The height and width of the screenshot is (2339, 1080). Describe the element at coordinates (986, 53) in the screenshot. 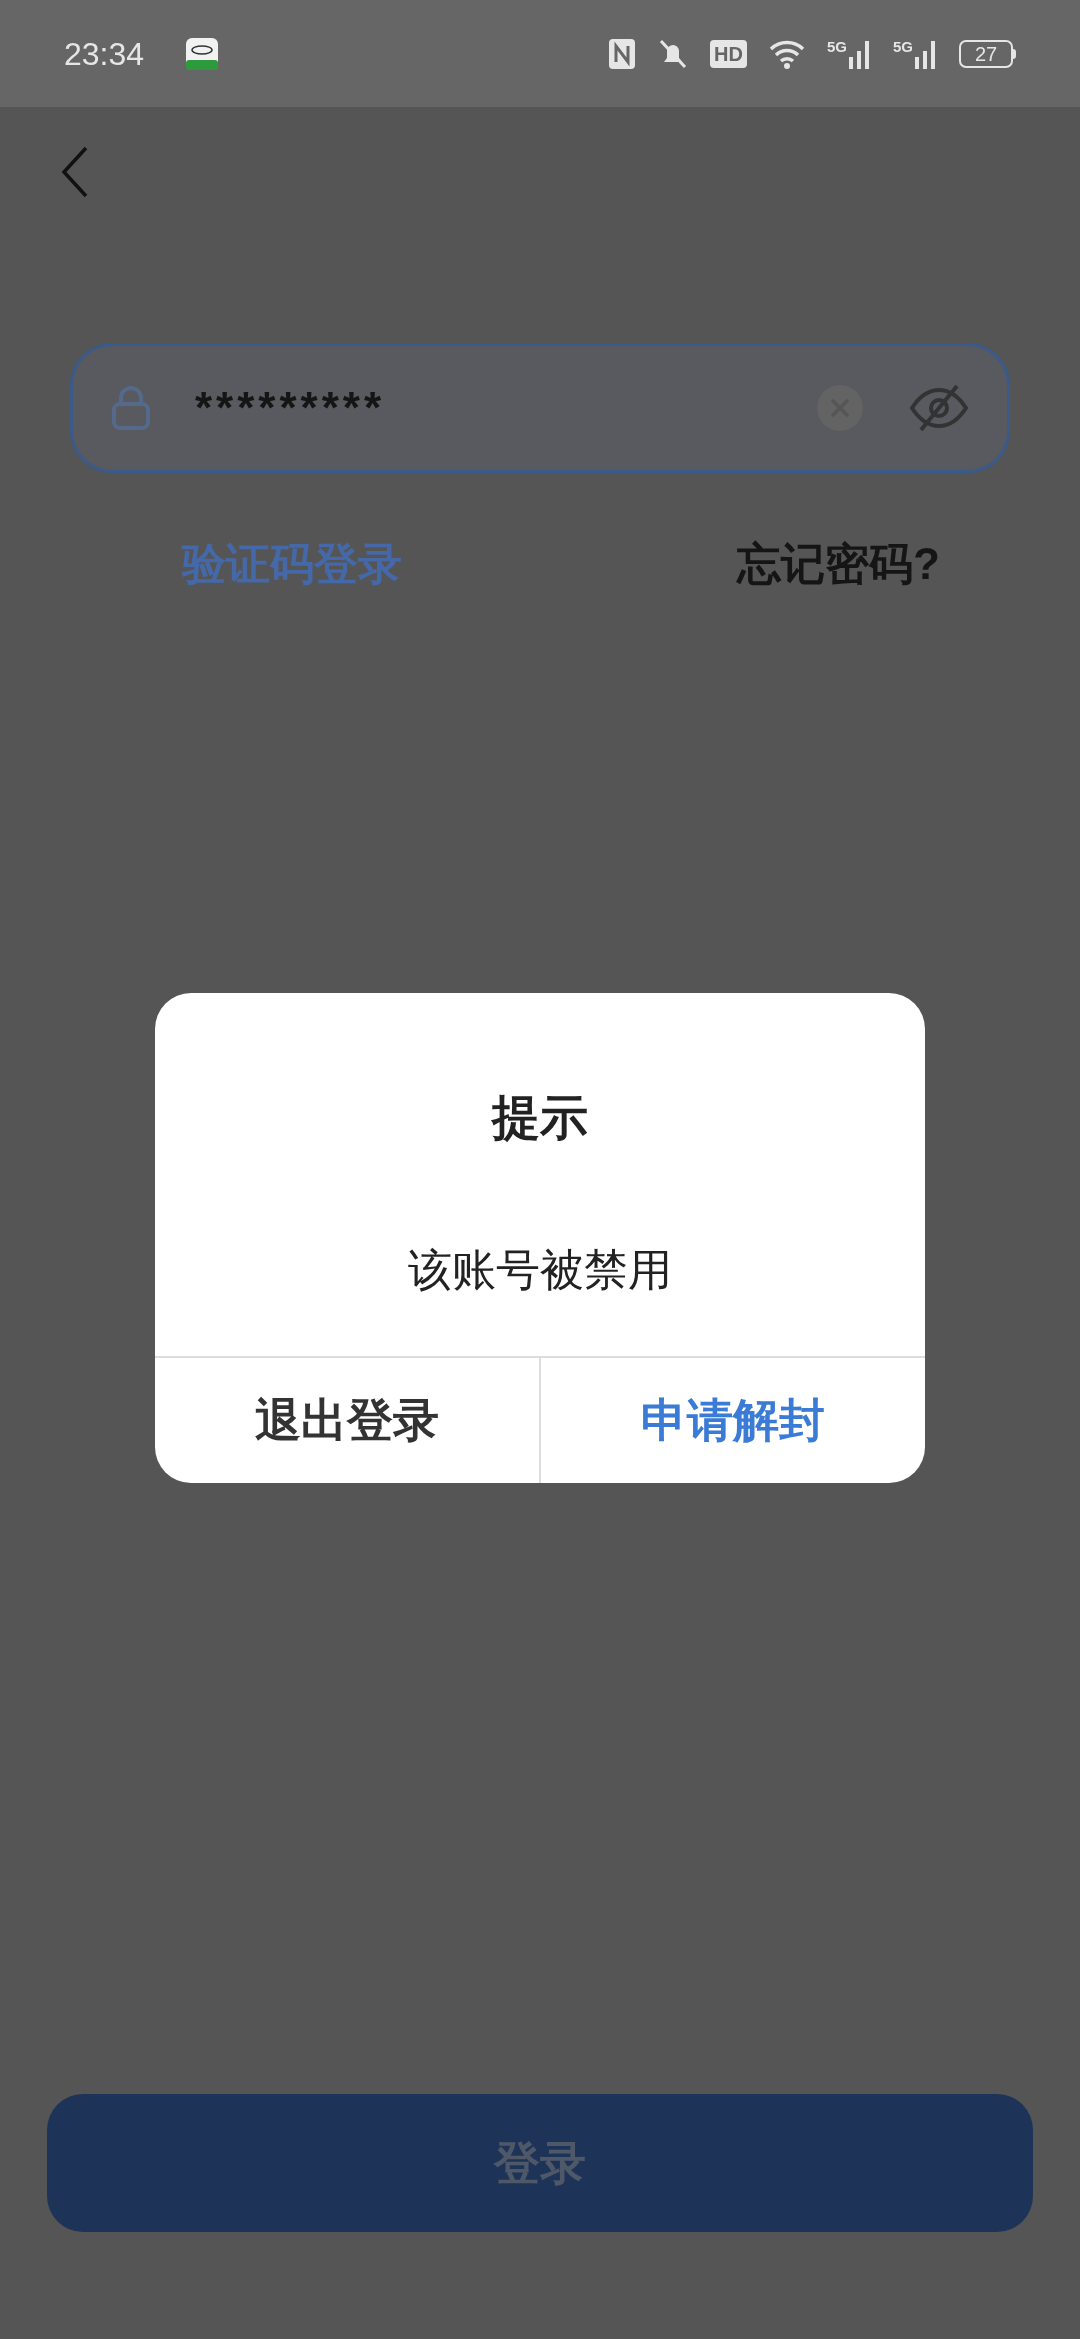

I see `battery-indicator: 27` at that location.